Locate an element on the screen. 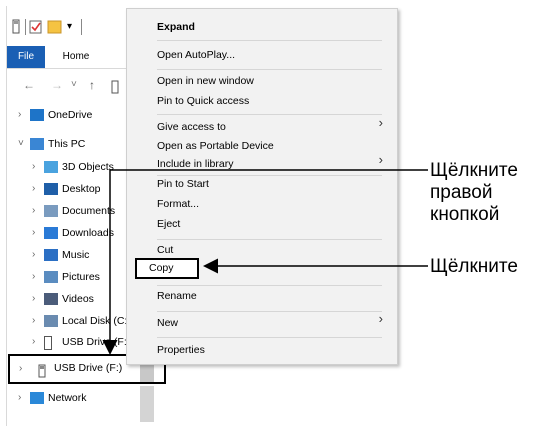 This screenshot has height=428, width=544. tab-home: Home is located at coordinates (76, 57).